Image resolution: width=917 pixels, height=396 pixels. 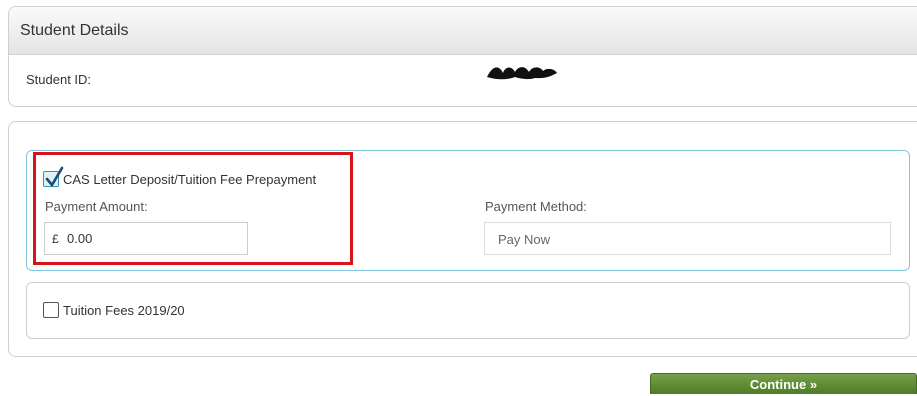 I want to click on student-id-row: Student ID:, so click(x=463, y=80).